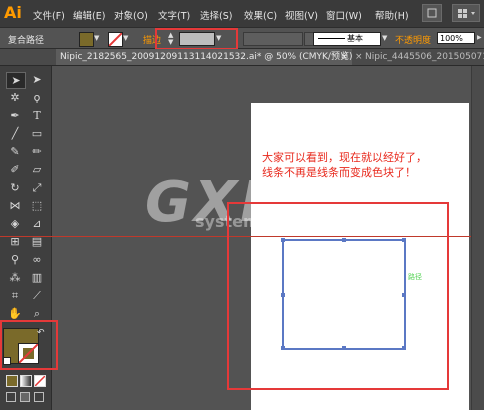 The image size is (484, 410). What do you see at coordinates (131, 15) in the screenshot?
I see `menu-object: 对象(O)` at bounding box center [131, 15].